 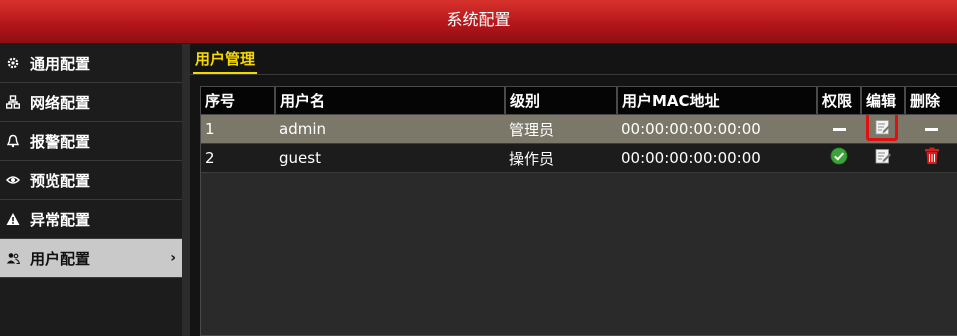 I want to click on window-title: 系统配置, so click(x=478, y=19).